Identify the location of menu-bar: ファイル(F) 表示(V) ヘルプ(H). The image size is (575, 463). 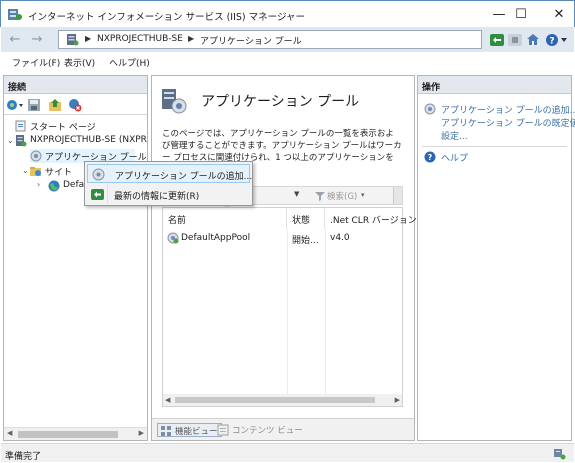
(287, 61).